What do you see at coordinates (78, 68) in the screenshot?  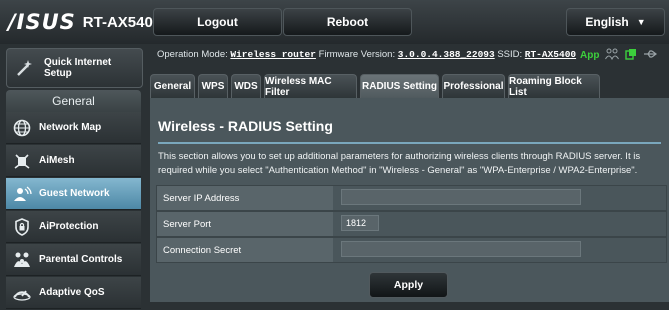 I see `quick-setup-label: Quick Internet Setup` at bounding box center [78, 68].